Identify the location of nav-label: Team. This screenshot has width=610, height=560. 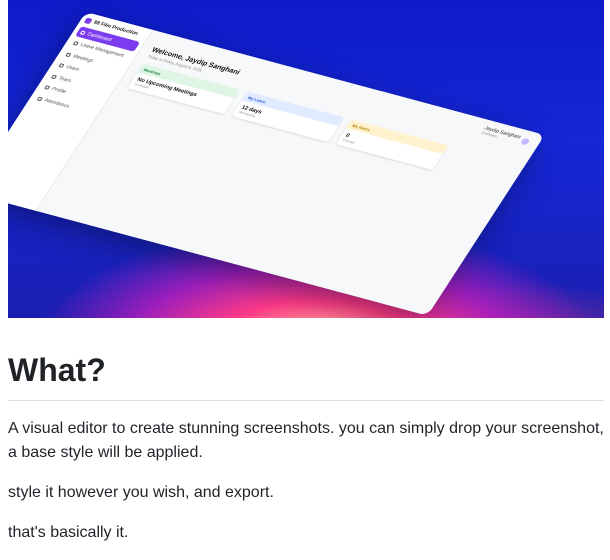
(65, 79).